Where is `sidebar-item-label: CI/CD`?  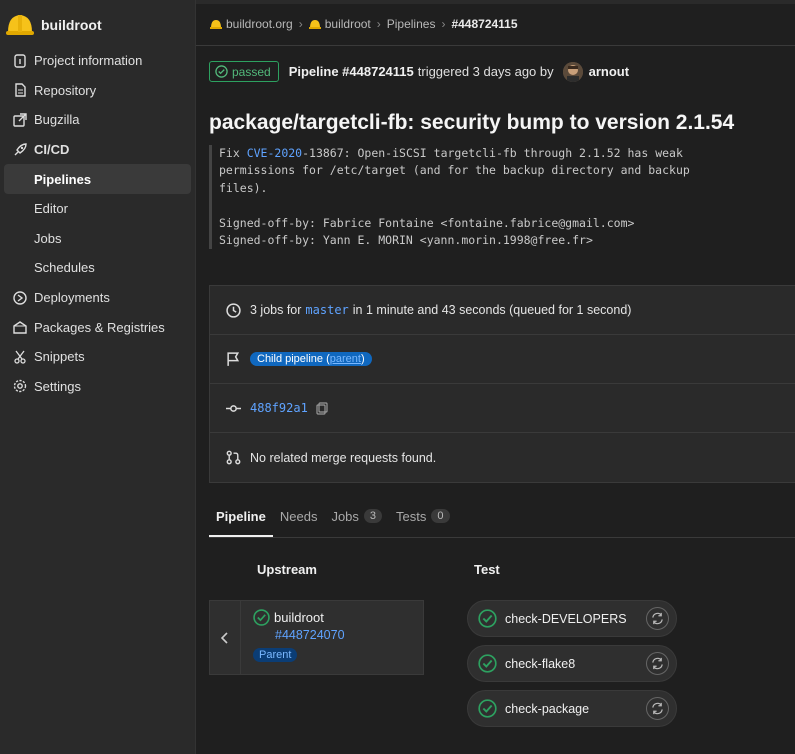 sidebar-item-label: CI/CD is located at coordinates (52, 150).